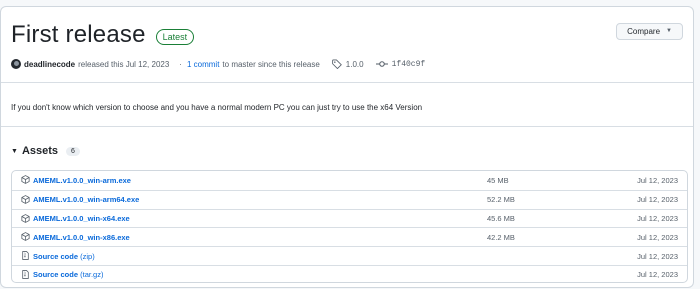 The height and width of the screenshot is (289, 700). I want to click on asset-name-link: AMEML.v1.0.0_win-arm.exe, so click(82, 180).